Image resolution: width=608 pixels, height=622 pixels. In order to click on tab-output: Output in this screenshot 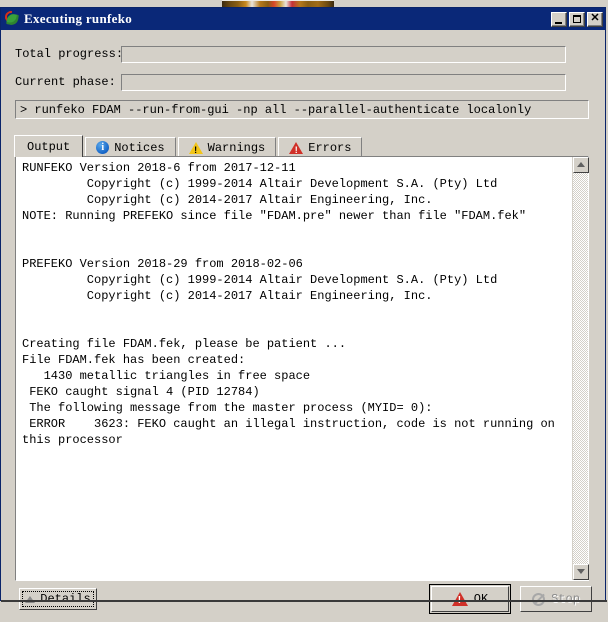, I will do `click(49, 146)`.